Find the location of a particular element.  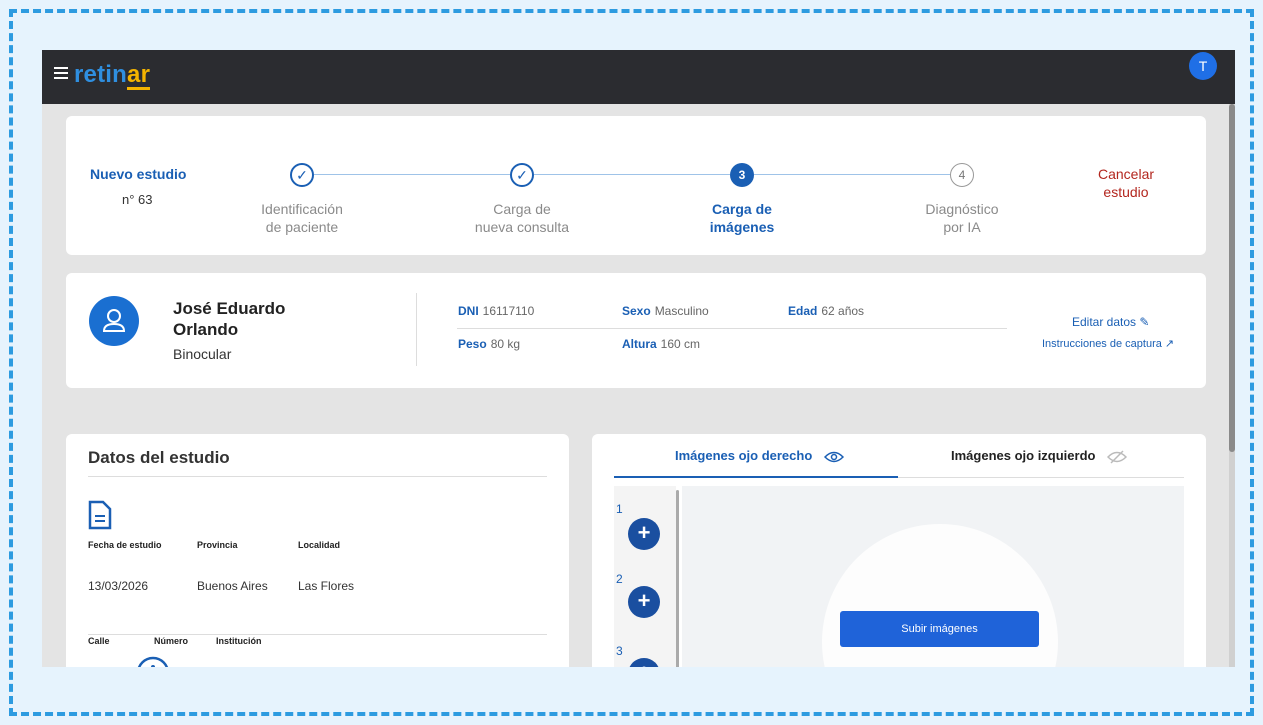

study-date-label: Fecha de estudio is located at coordinates (125, 545).